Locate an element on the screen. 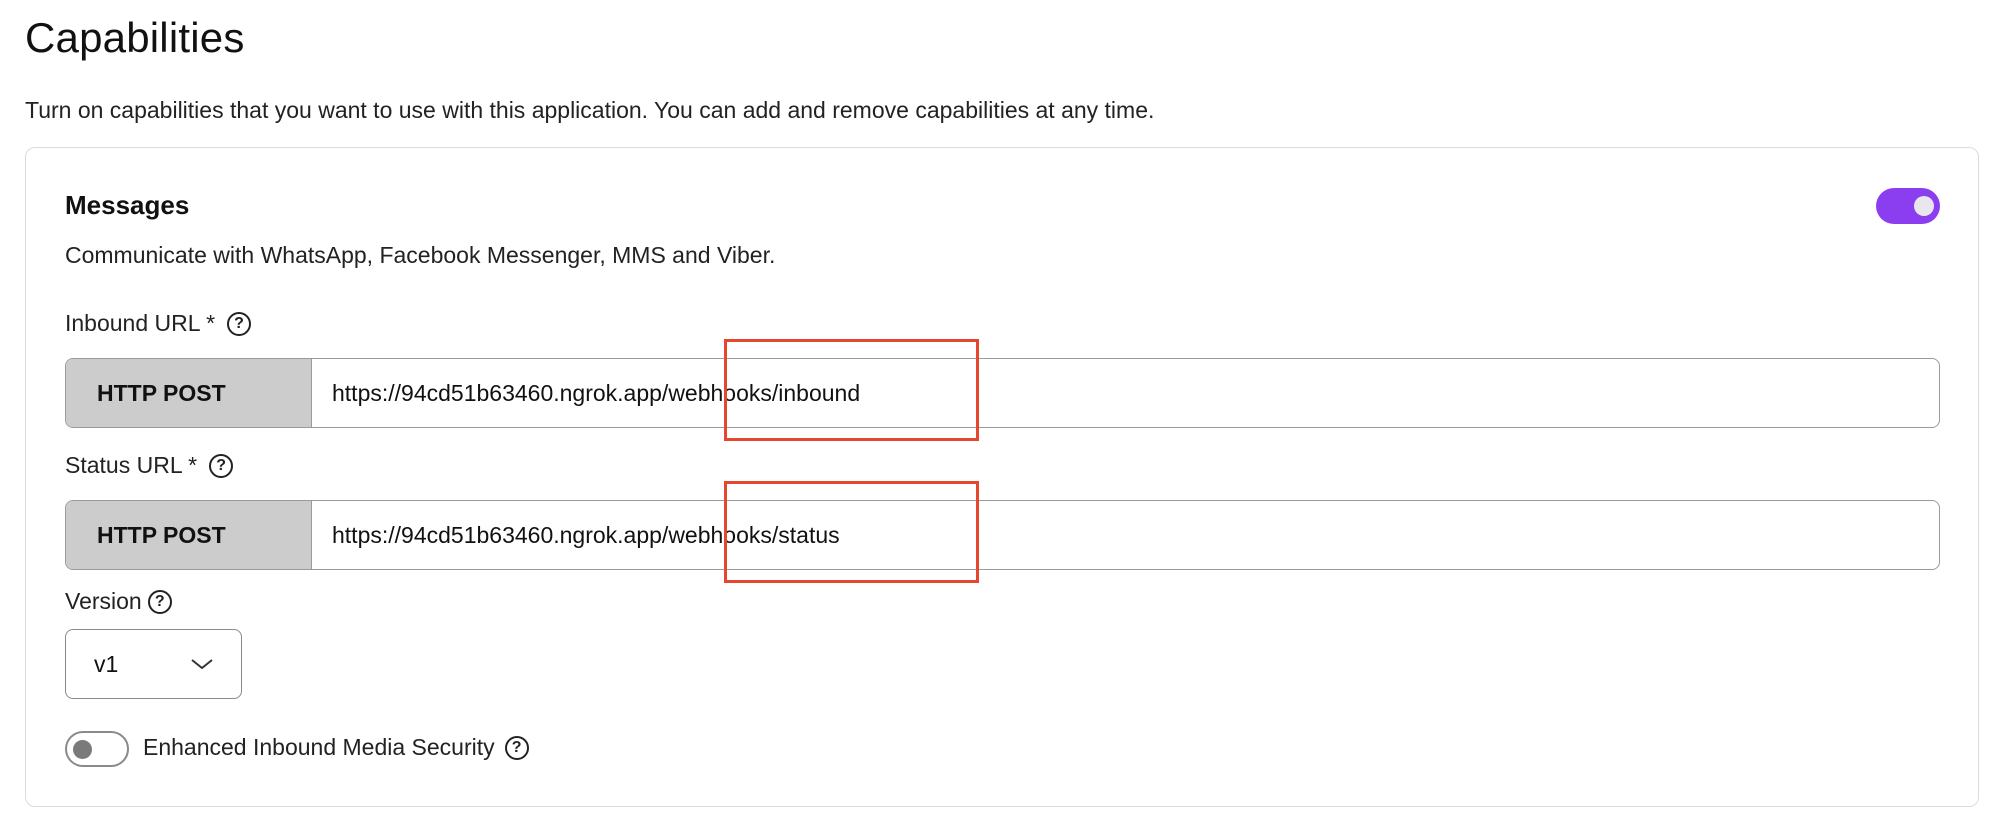  enhanced-security-label: Enhanced Inbound Media Security is located at coordinates (319, 747).